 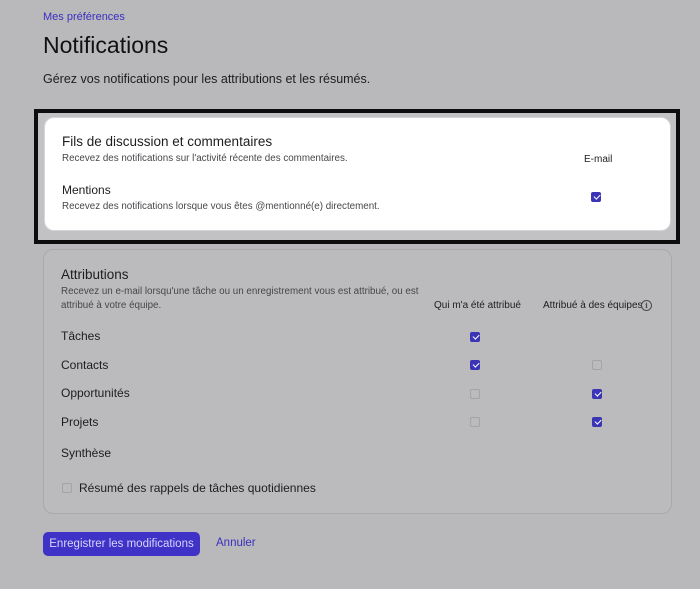 I want to click on attributions-section-title: Attributions, so click(x=95, y=274).